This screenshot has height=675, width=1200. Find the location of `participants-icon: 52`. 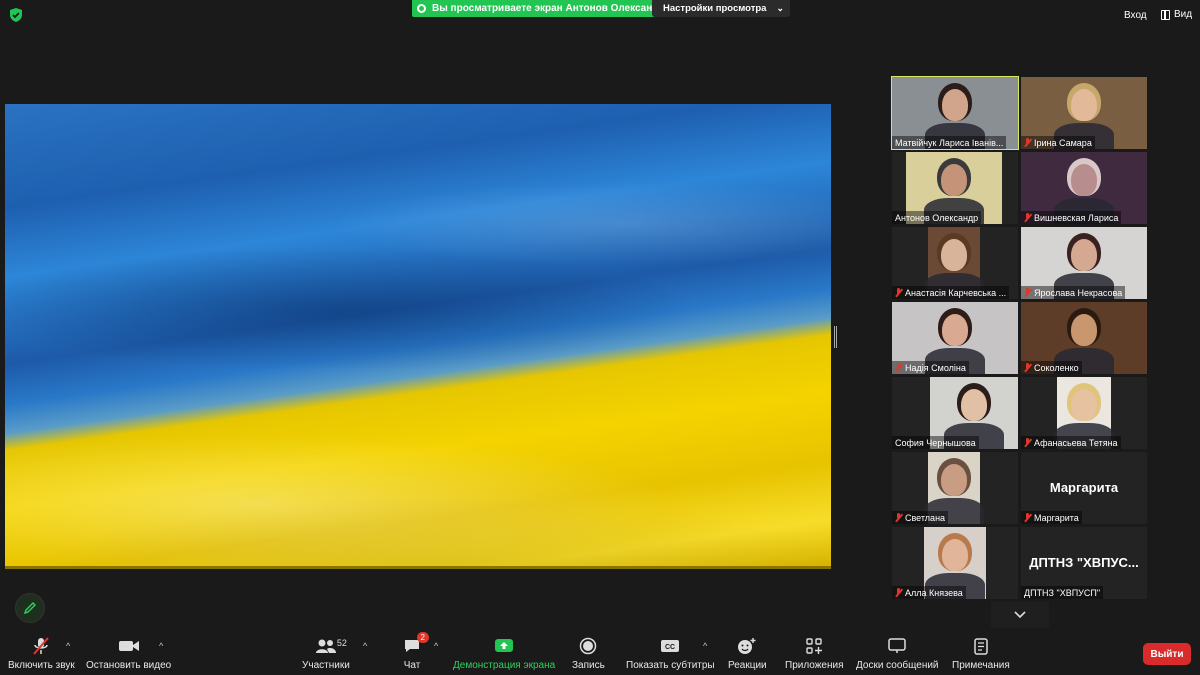

participants-icon: 52 is located at coordinates (331, 646).